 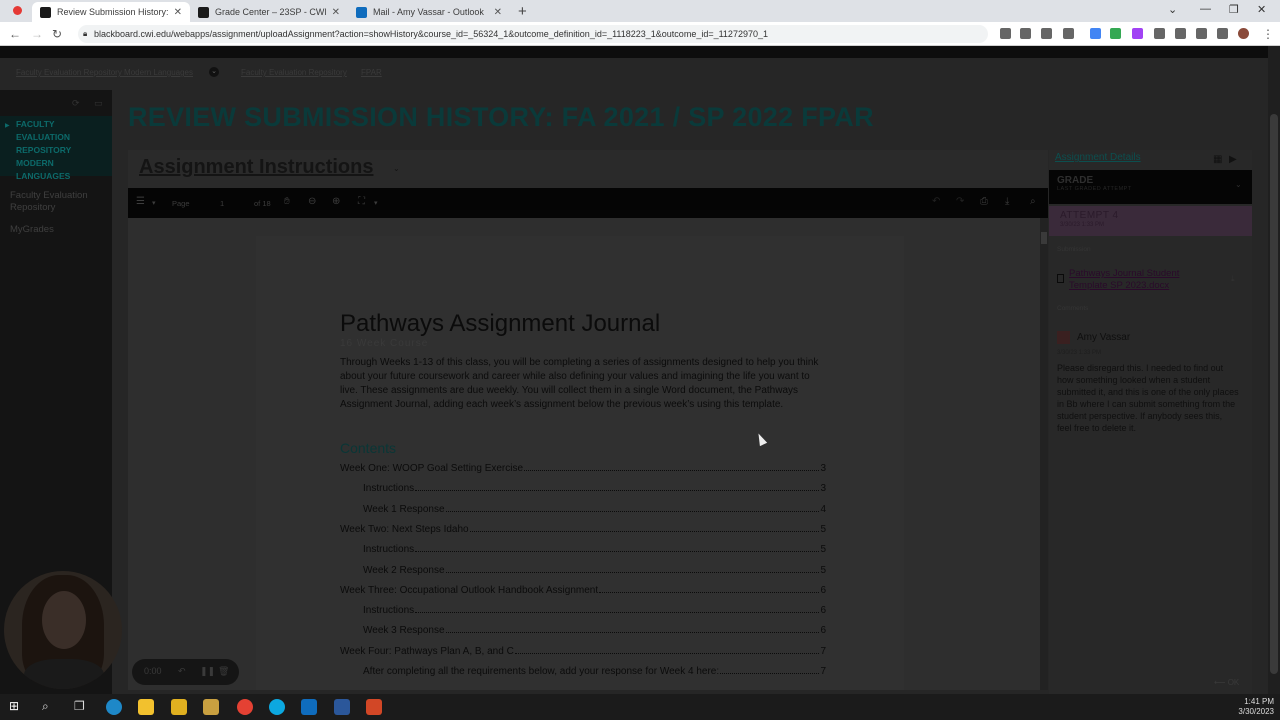 What do you see at coordinates (14, 706) in the screenshot?
I see `windows-start-icon: ⊞` at bounding box center [14, 706].